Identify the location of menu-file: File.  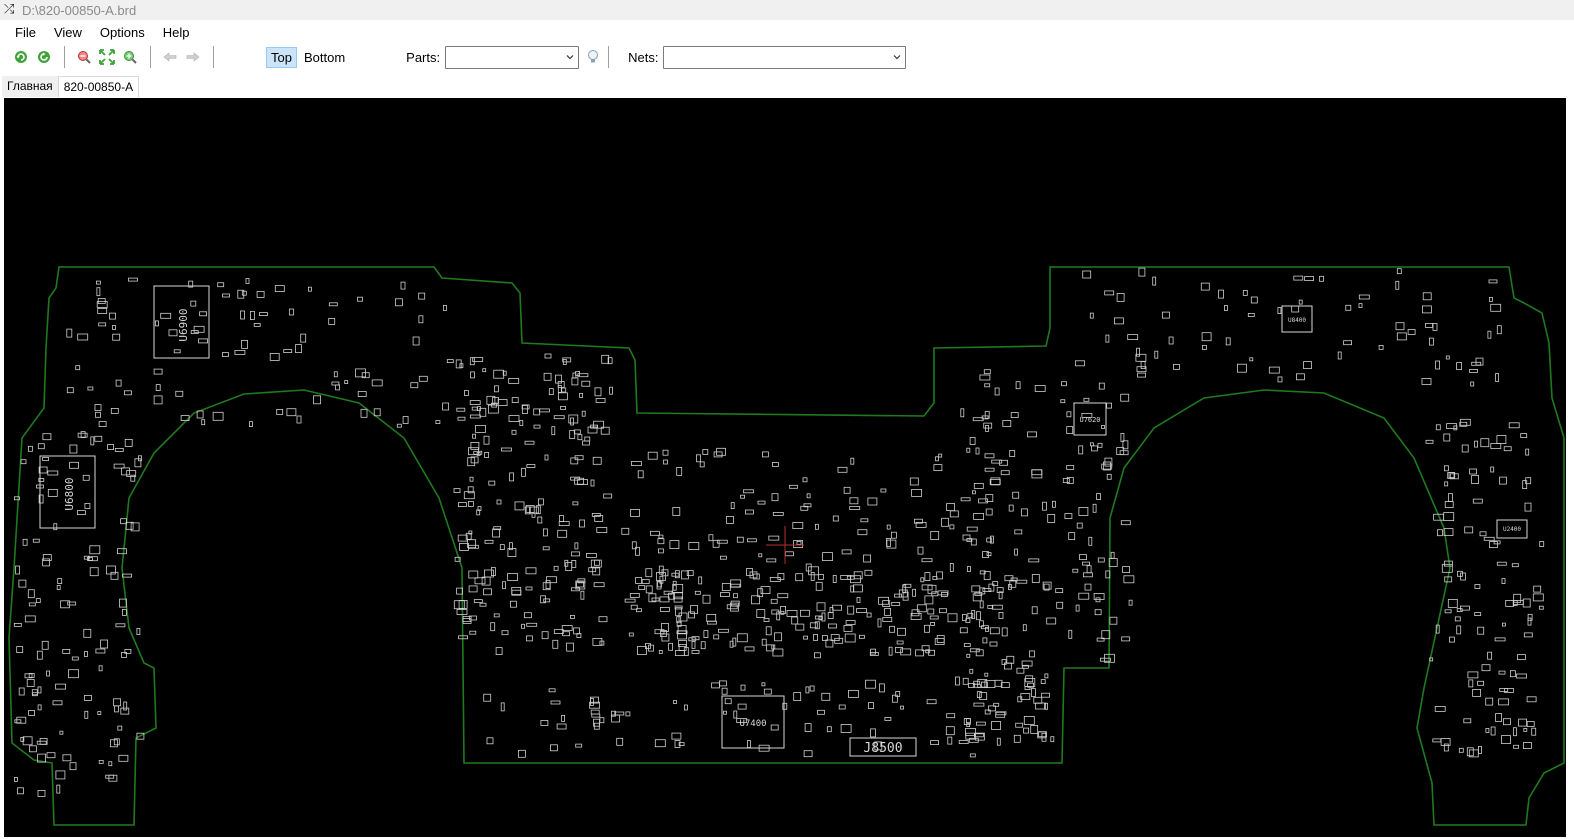
(25, 32).